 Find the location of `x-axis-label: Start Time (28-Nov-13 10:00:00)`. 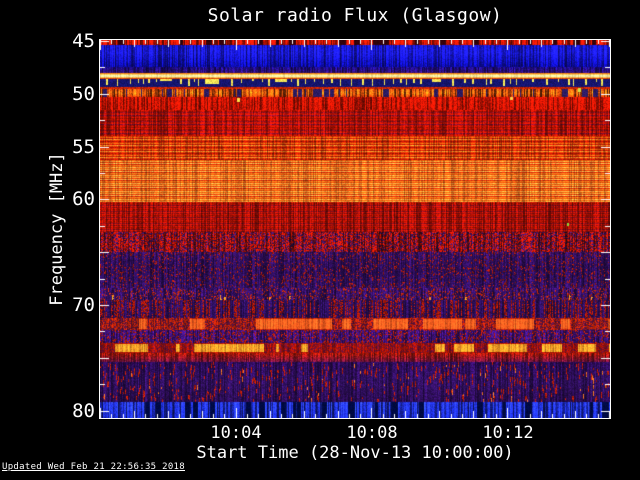

x-axis-label: Start Time (28-Nov-13 10:00:00) is located at coordinates (355, 453).